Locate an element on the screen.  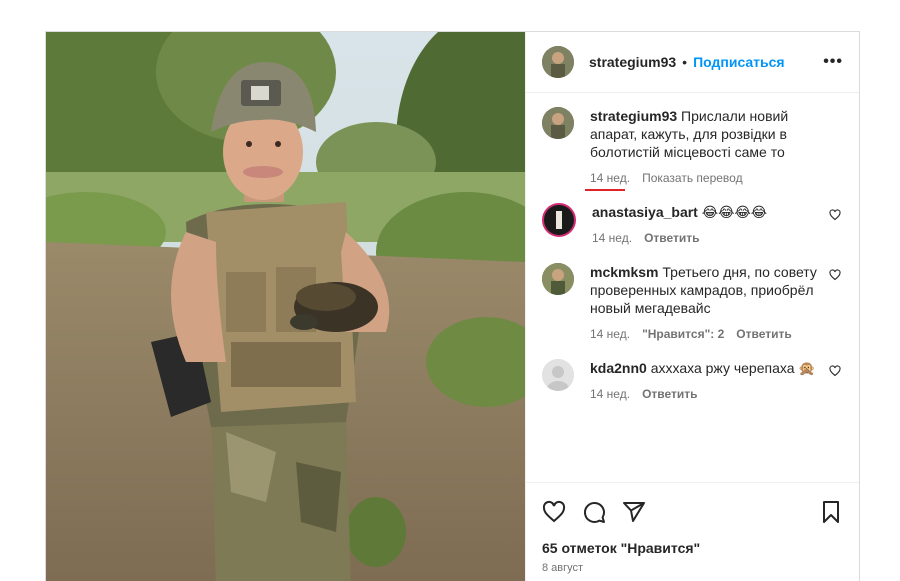
post-header: strategium93 • Подписаться ••• is located at coordinates (692, 62).